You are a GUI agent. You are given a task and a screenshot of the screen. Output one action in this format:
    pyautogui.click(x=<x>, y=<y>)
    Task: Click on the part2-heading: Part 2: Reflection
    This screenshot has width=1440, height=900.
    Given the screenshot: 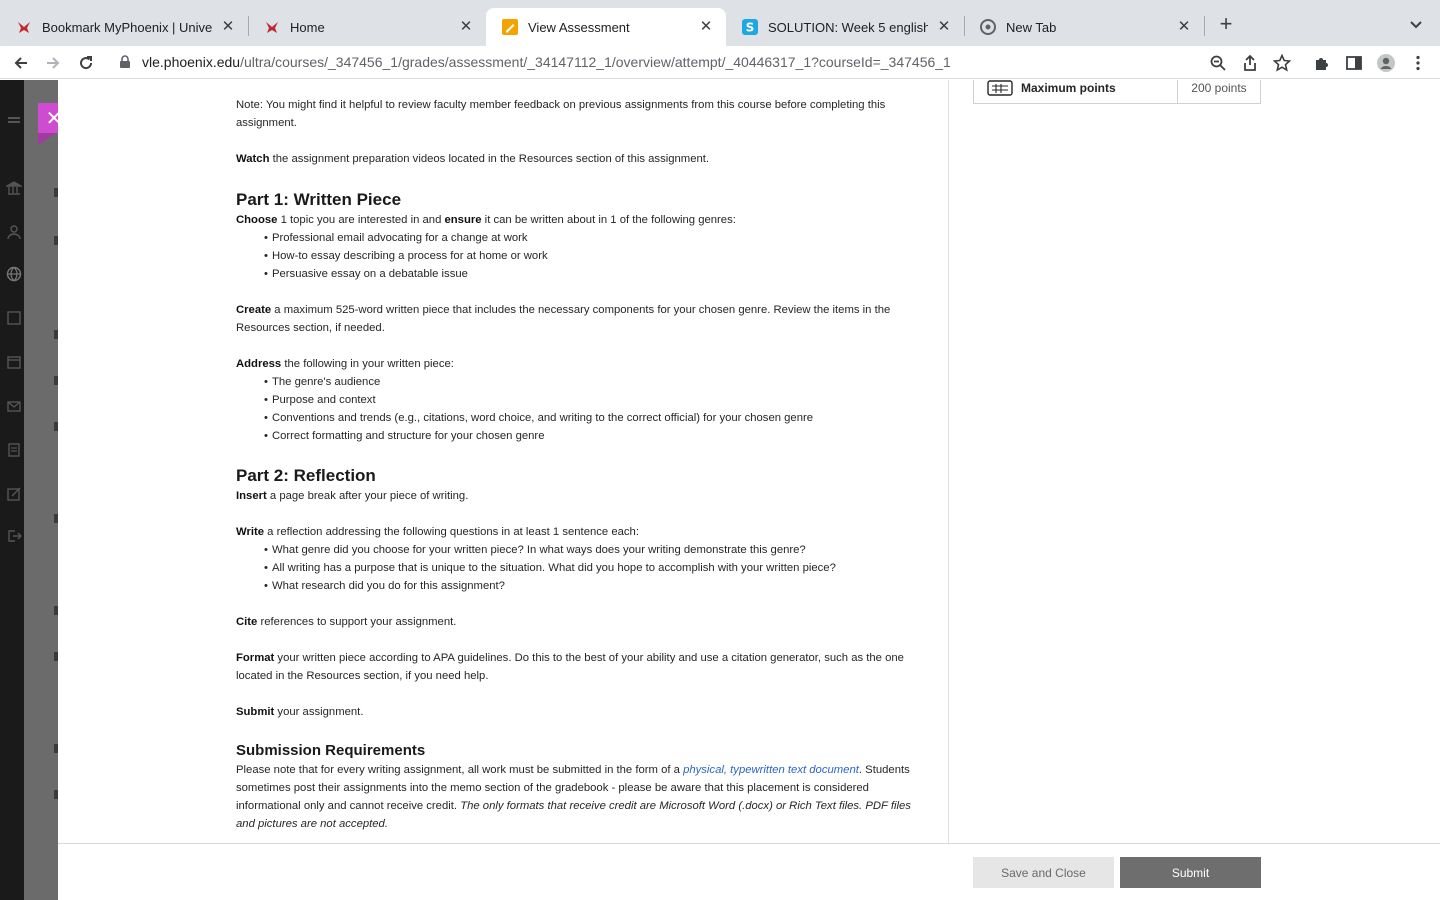 What is the action you would take?
    pyautogui.click(x=306, y=475)
    